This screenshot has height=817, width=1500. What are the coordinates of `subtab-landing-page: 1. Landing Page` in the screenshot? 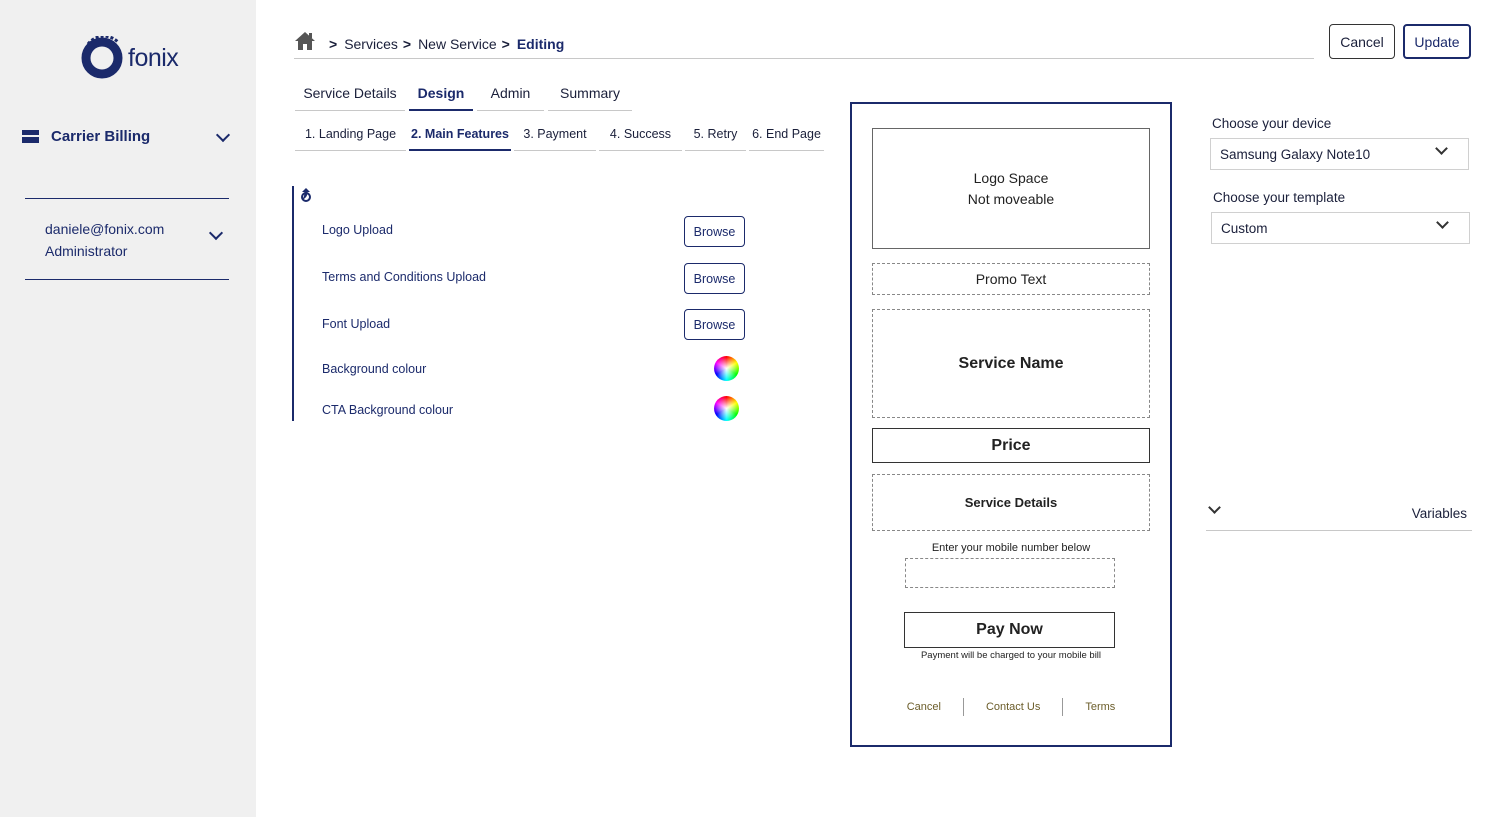 It's located at (350, 137).